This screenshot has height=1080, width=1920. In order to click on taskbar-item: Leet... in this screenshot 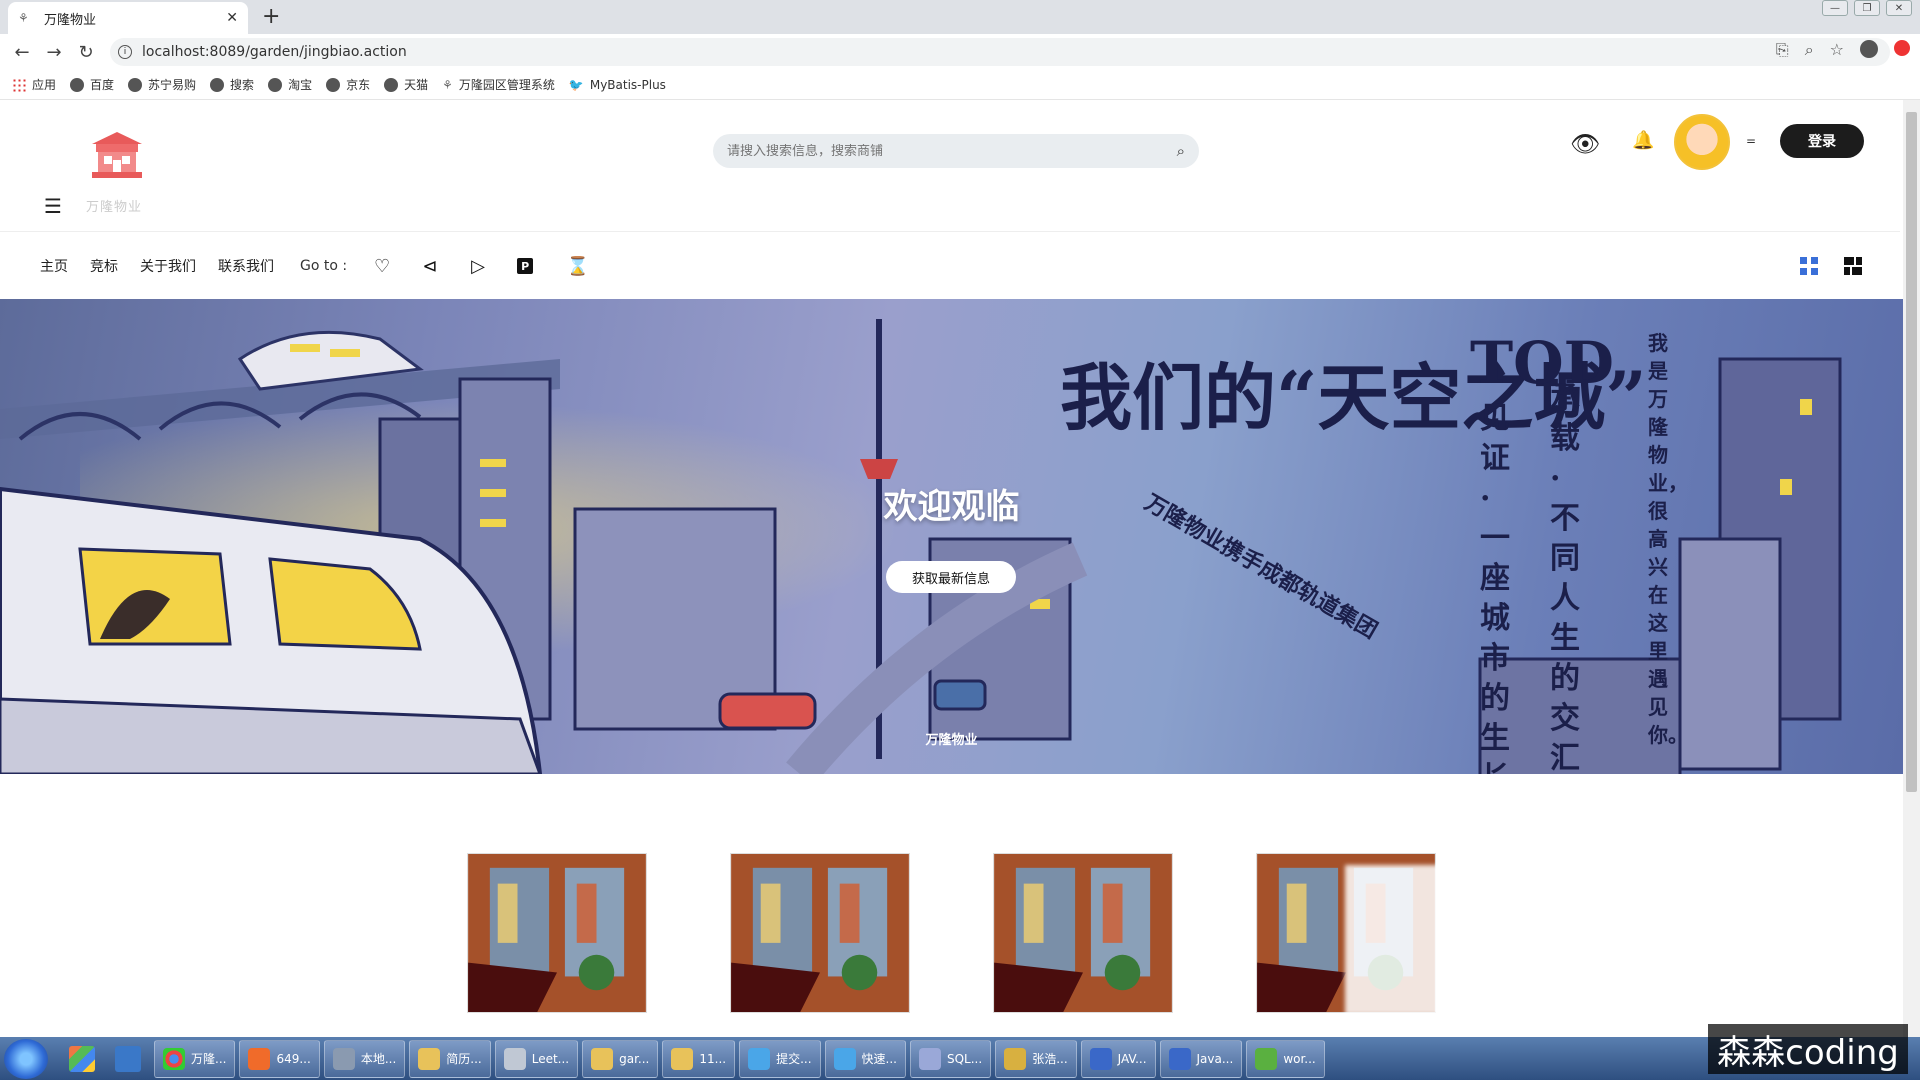, I will do `click(536, 1058)`.